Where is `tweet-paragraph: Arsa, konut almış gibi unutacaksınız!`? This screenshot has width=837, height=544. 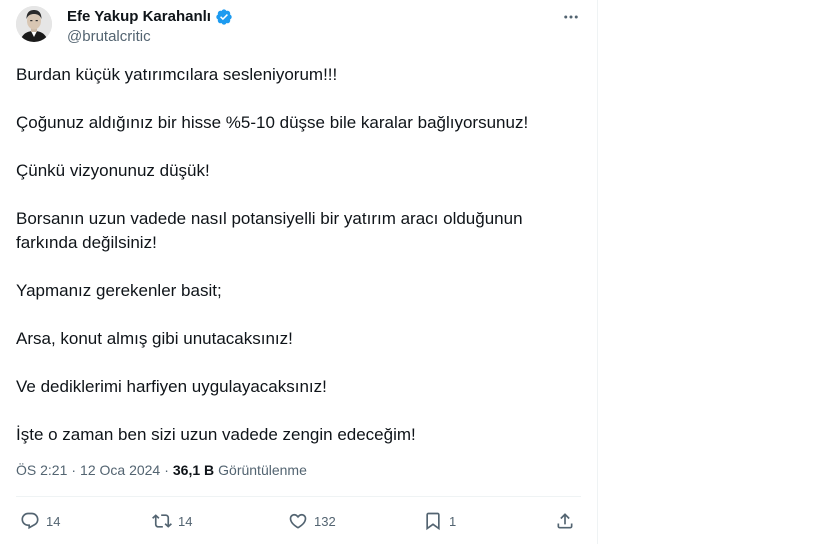
tweet-paragraph: Arsa, konut almış gibi unutacaksınız! is located at coordinates (154, 338).